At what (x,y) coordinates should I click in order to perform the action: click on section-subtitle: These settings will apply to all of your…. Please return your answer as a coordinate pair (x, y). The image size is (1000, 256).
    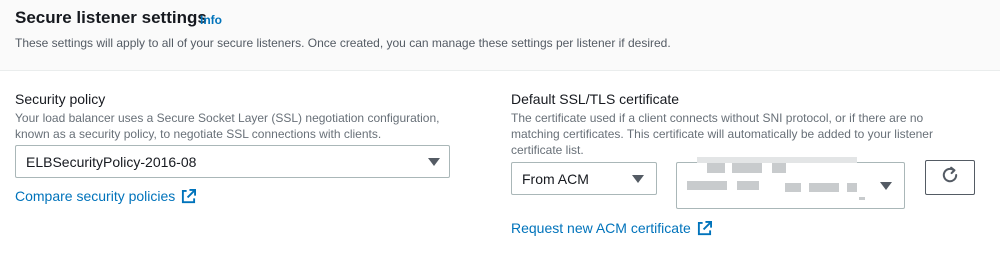
    Looking at the image, I should click on (343, 43).